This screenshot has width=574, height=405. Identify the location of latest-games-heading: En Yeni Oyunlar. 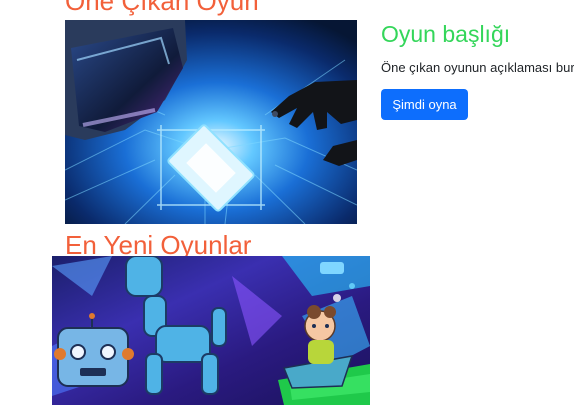
(158, 245).